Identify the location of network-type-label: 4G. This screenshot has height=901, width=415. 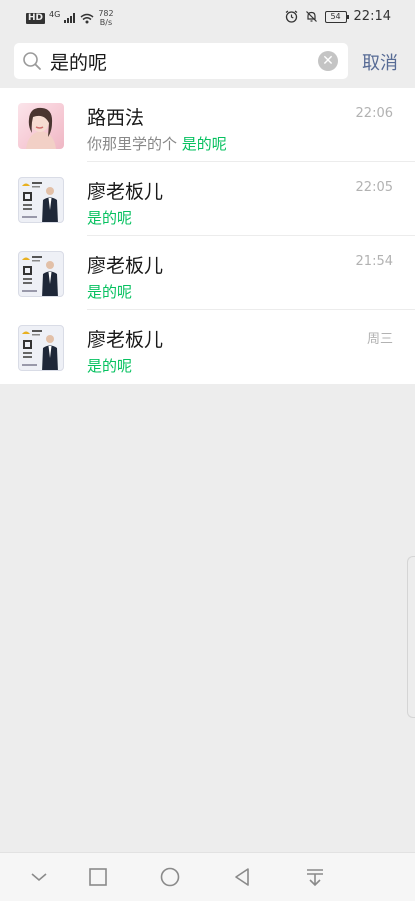
(55, 14).